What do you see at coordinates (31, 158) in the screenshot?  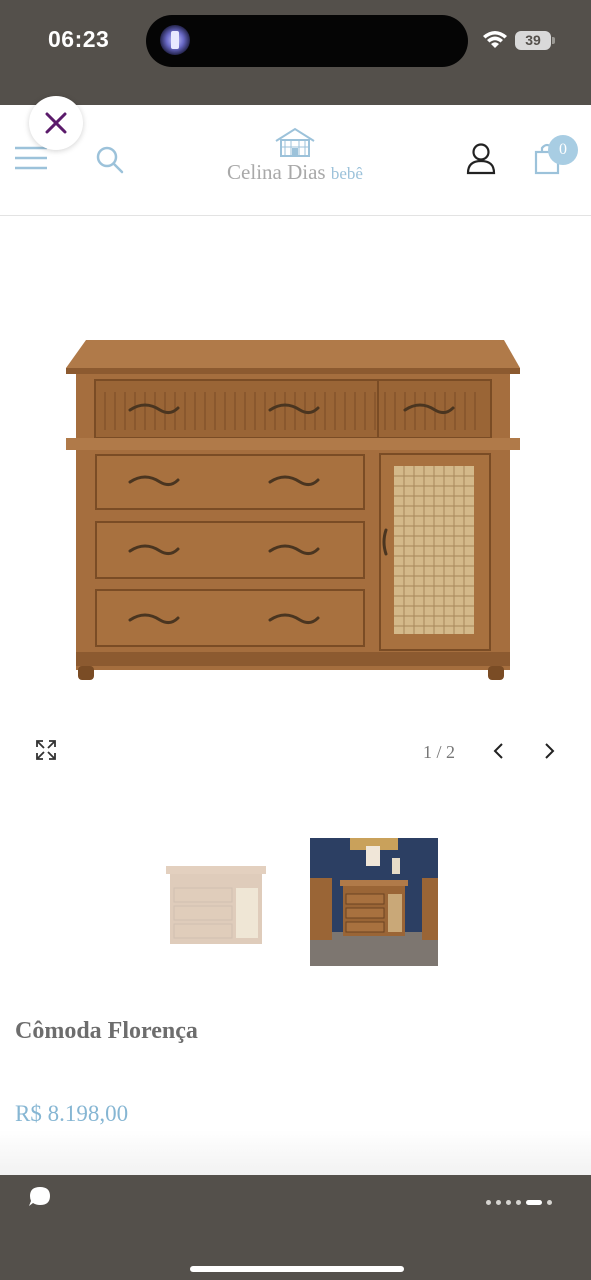 I see `menu-icon` at bounding box center [31, 158].